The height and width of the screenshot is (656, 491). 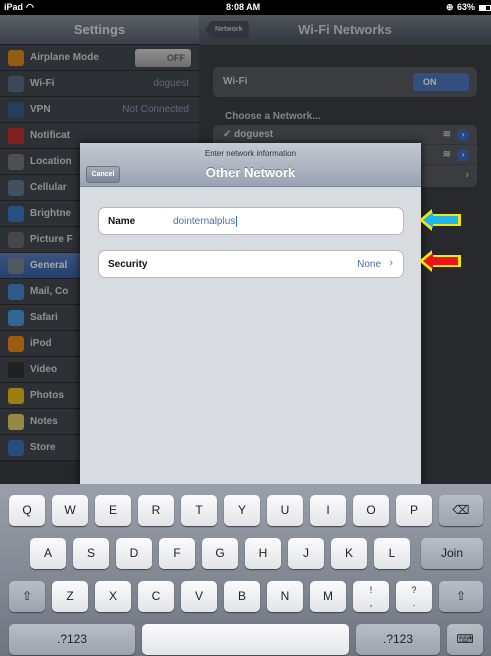 What do you see at coordinates (484, 7) in the screenshot?
I see `battery-icon` at bounding box center [484, 7].